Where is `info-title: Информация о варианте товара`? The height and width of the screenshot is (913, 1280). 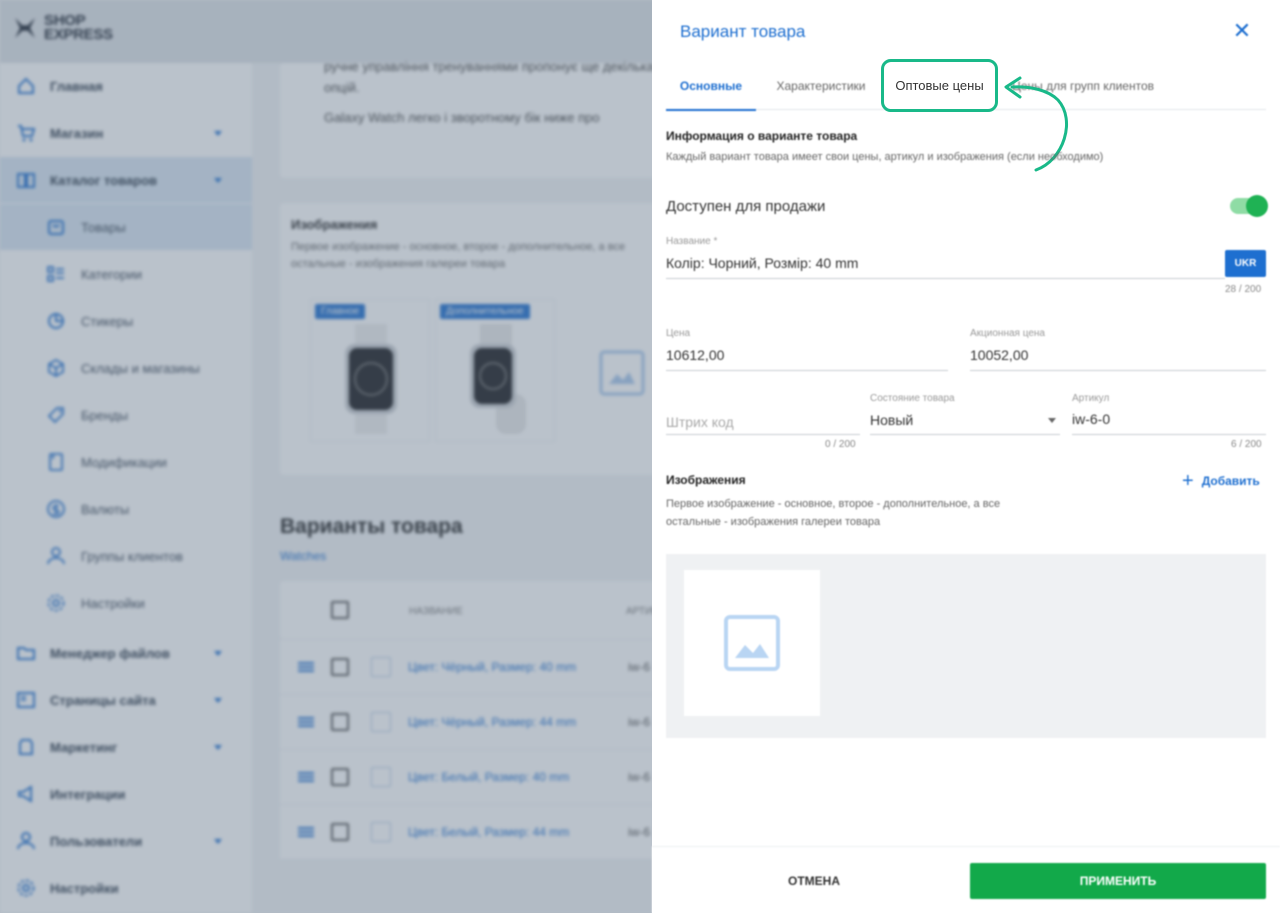 info-title: Информация о варианте товара is located at coordinates (762, 136).